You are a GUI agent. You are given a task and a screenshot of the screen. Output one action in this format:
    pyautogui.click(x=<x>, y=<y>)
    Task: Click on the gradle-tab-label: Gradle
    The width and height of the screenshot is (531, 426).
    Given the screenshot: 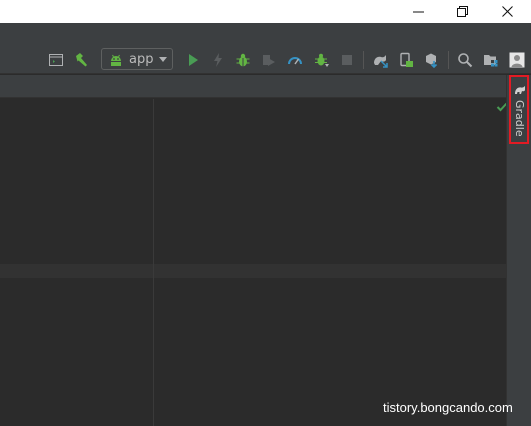 What is the action you would take?
    pyautogui.click(x=519, y=120)
    